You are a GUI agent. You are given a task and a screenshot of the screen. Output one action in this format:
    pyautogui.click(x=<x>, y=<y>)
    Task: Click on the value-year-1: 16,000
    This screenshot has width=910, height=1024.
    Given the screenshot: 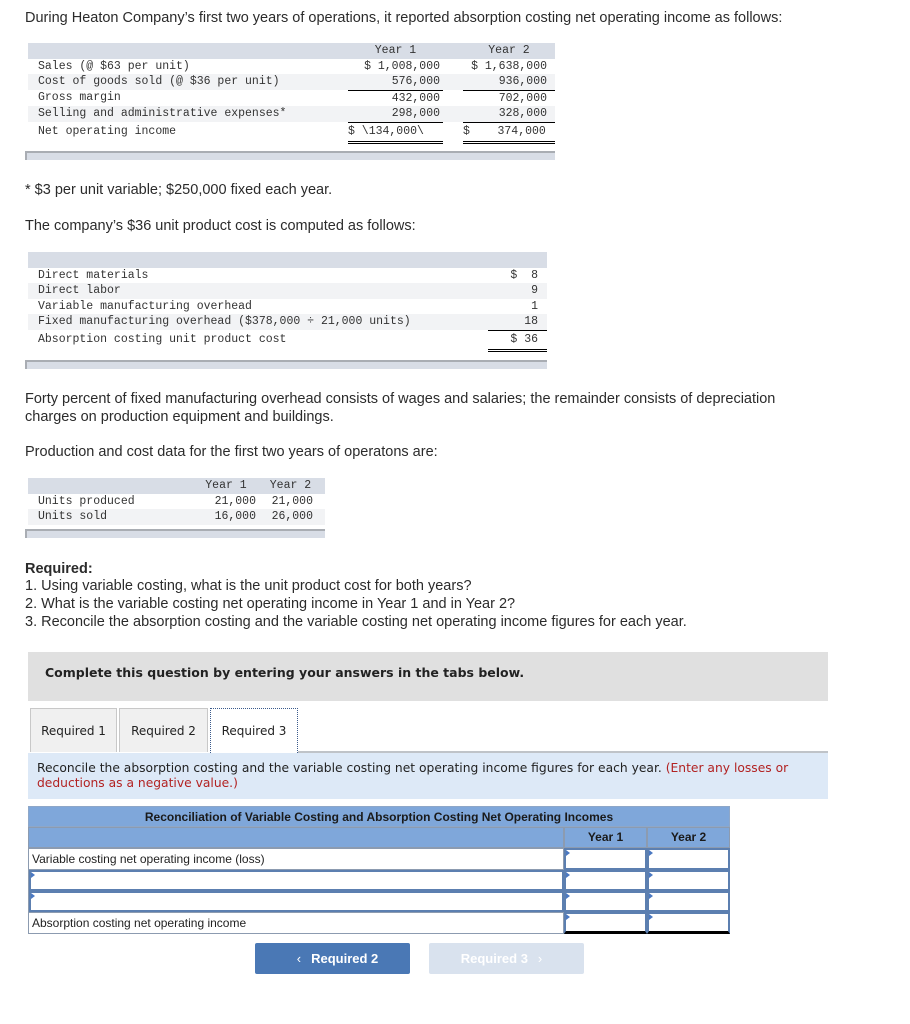 What is the action you would take?
    pyautogui.click(x=226, y=517)
    